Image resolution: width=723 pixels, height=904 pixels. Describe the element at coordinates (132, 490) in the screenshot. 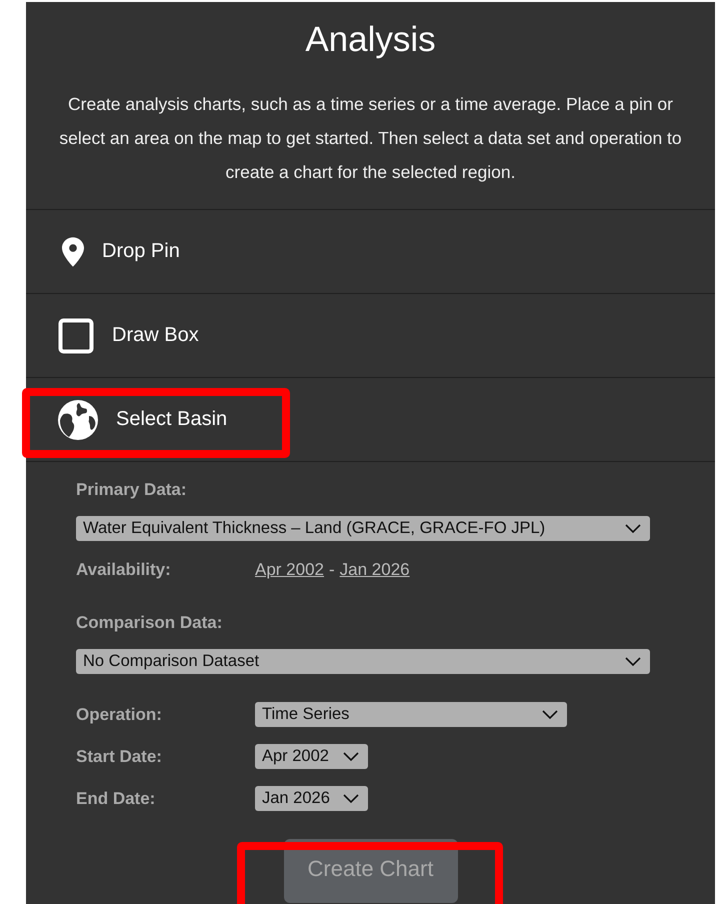

I see `field-label: Primary Data:` at that location.